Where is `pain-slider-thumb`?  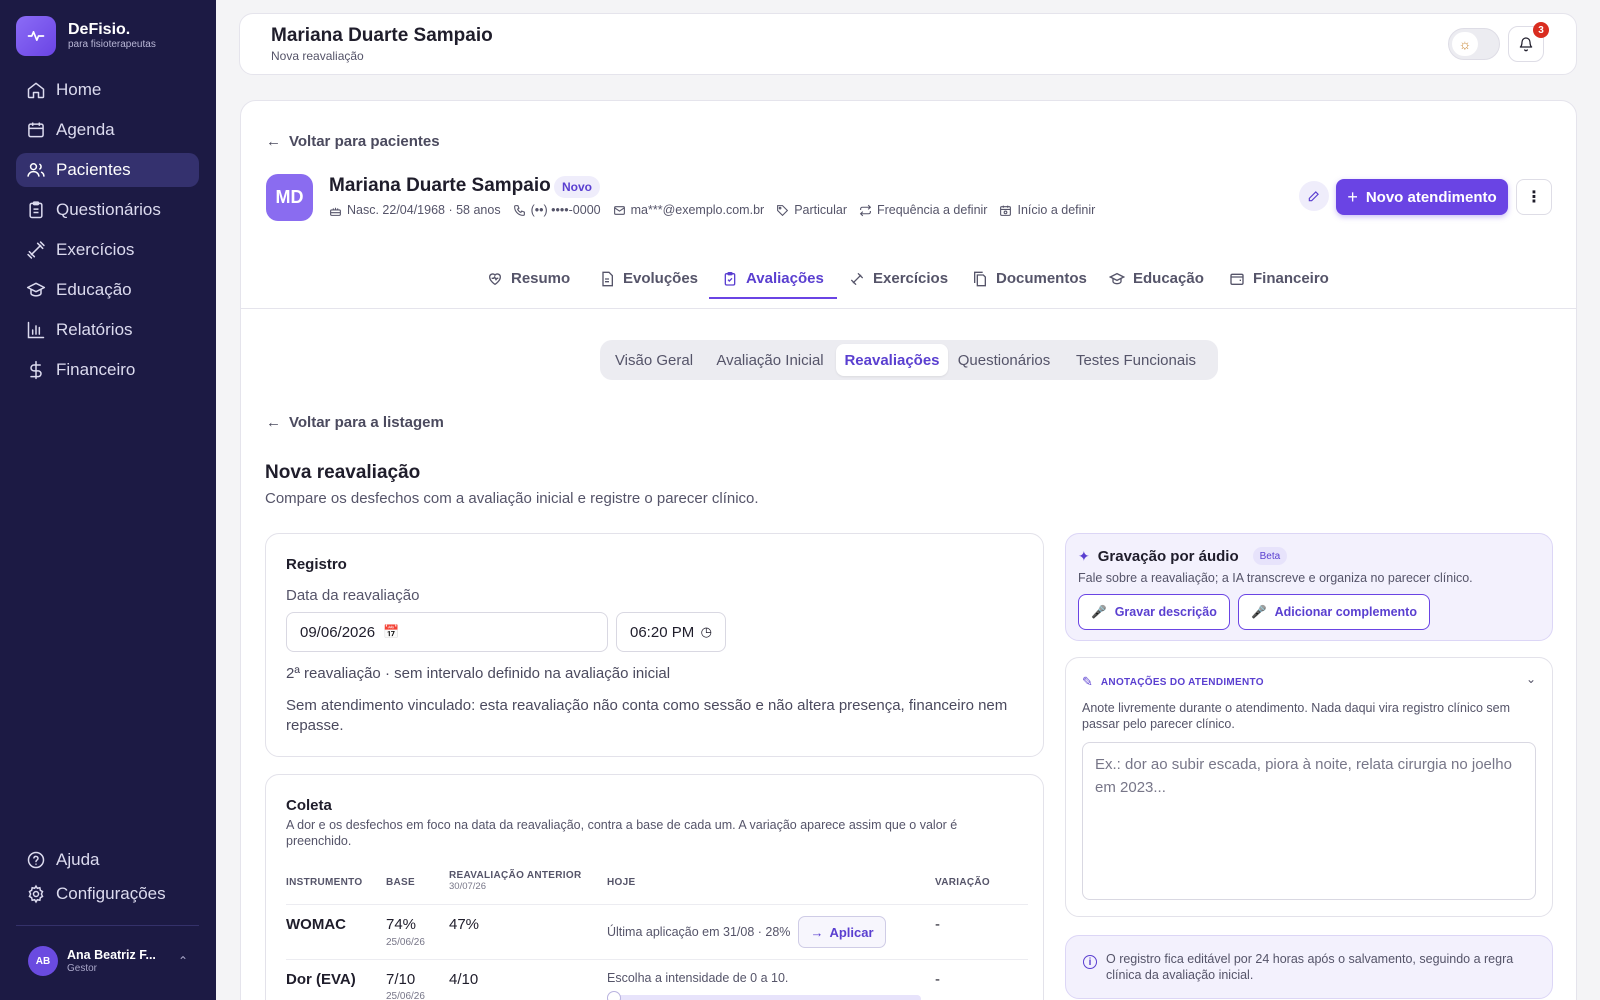 pain-slider-thumb is located at coordinates (614, 995).